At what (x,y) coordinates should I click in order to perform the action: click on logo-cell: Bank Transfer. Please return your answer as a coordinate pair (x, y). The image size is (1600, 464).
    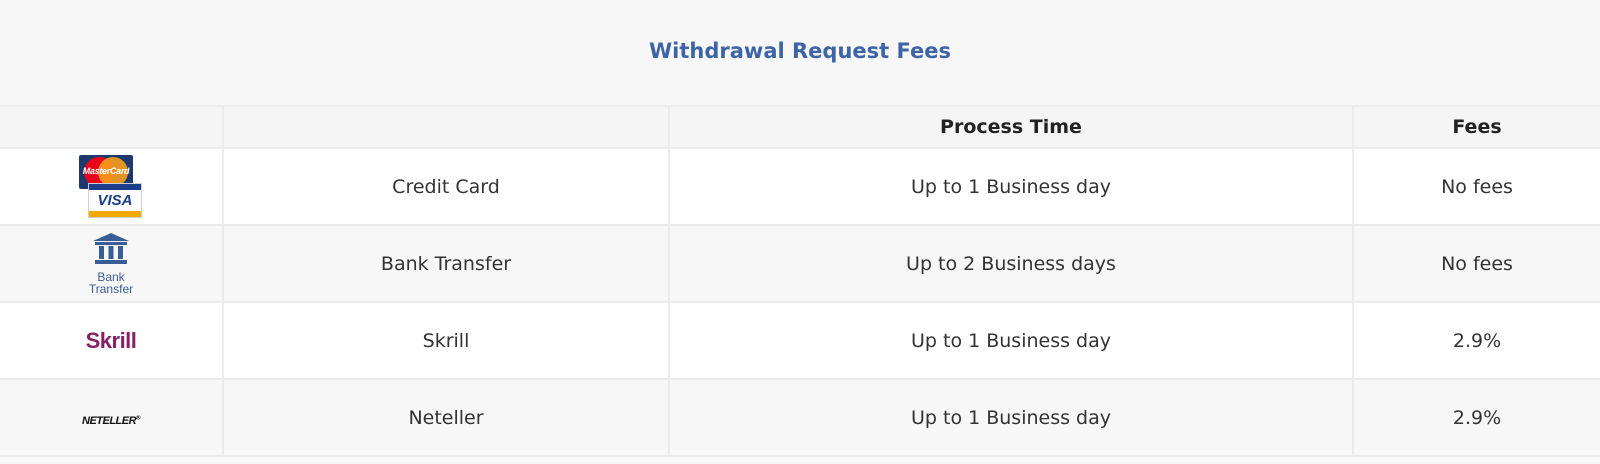
    Looking at the image, I should click on (112, 263).